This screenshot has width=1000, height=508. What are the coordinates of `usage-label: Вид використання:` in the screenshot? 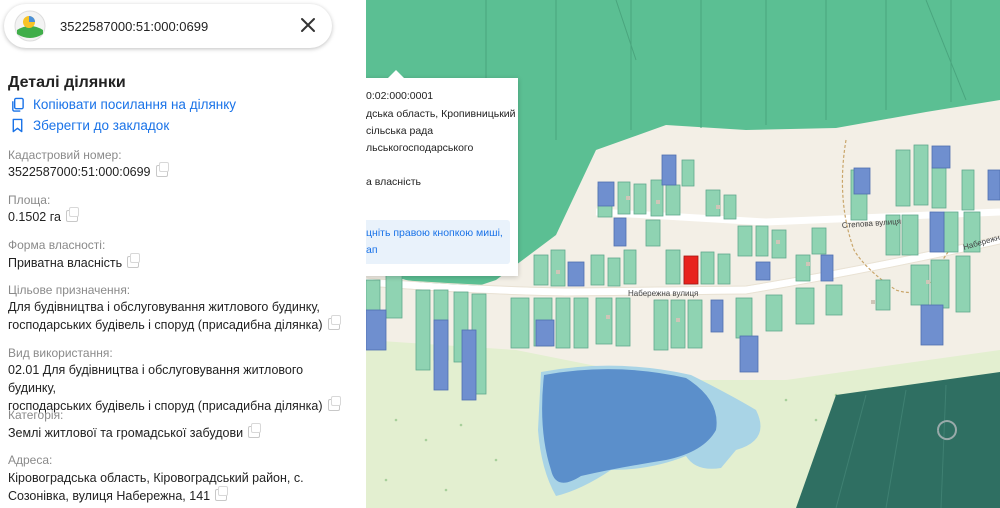 It's located at (60, 353).